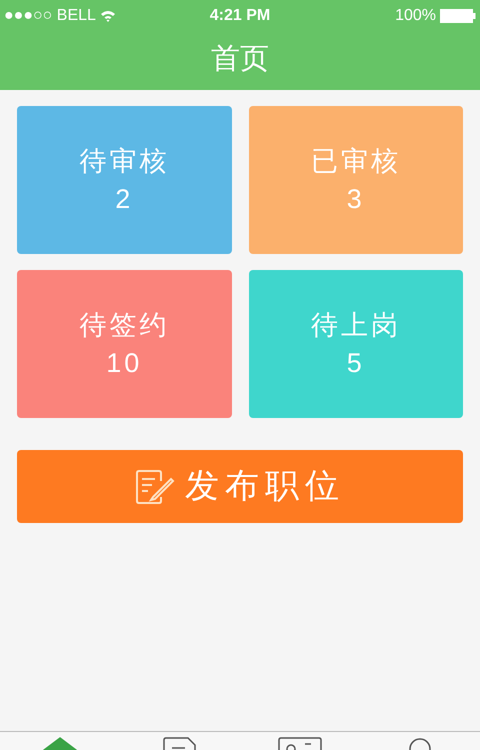 This screenshot has height=750, width=480. What do you see at coordinates (124, 199) in the screenshot?
I see `stat-count: 2` at bounding box center [124, 199].